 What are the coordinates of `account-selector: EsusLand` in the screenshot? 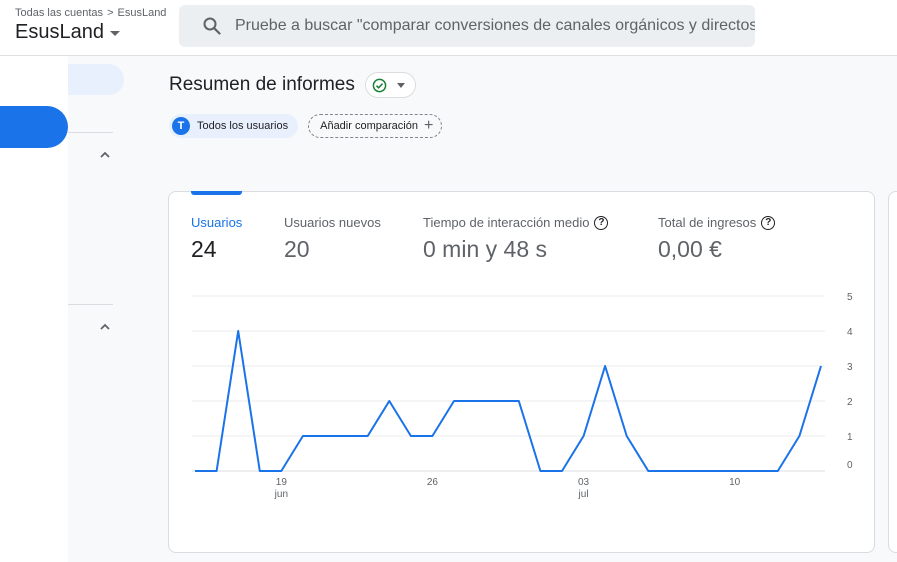 It's located at (67, 32).